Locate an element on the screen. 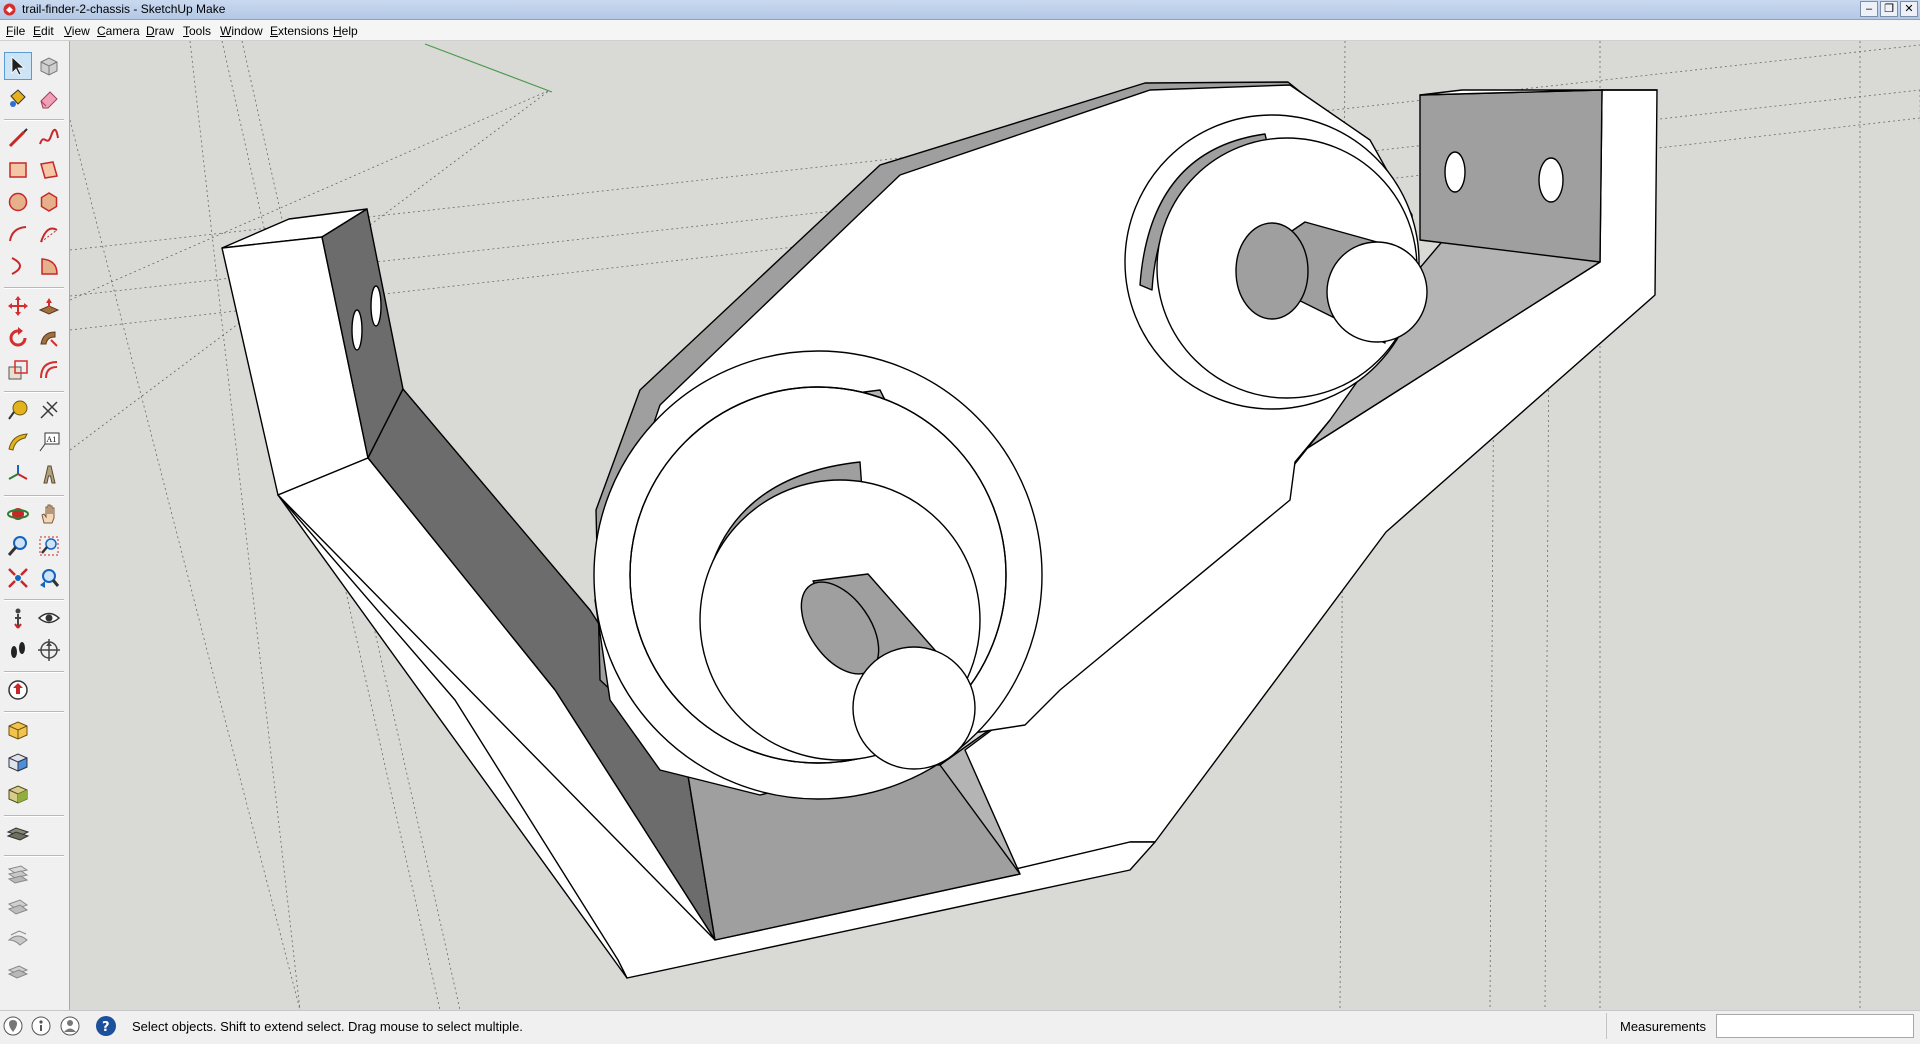  tool-get-models is located at coordinates (18, 730).